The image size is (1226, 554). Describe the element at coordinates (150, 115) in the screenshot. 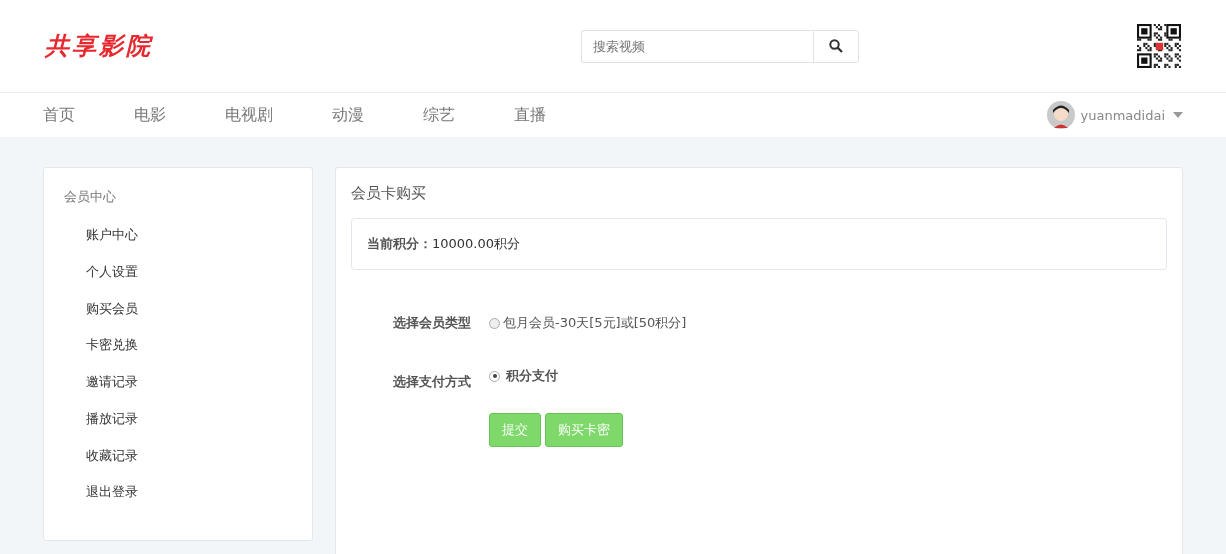

I see `nav-link: 电影` at that location.